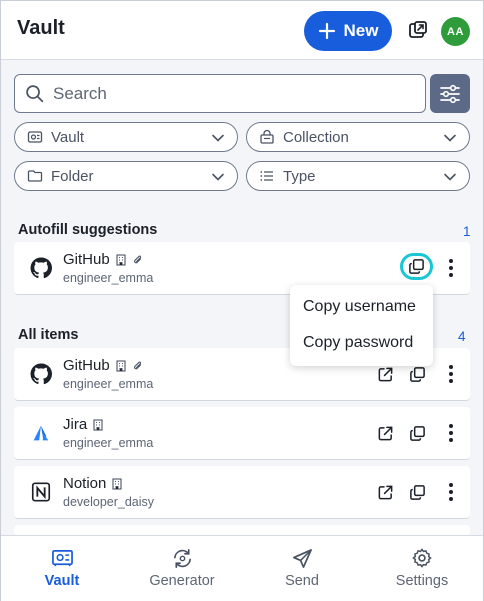 The height and width of the screenshot is (601, 484). Describe the element at coordinates (467, 231) in the screenshot. I see `autofill-count: 1` at that location.